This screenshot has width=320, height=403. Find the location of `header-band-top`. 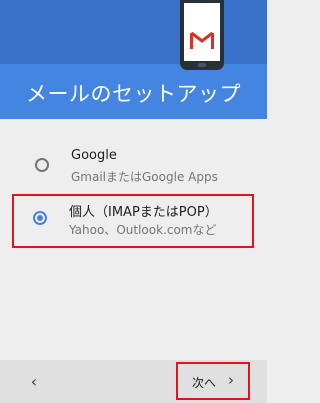

header-band-top is located at coordinates (133, 32).